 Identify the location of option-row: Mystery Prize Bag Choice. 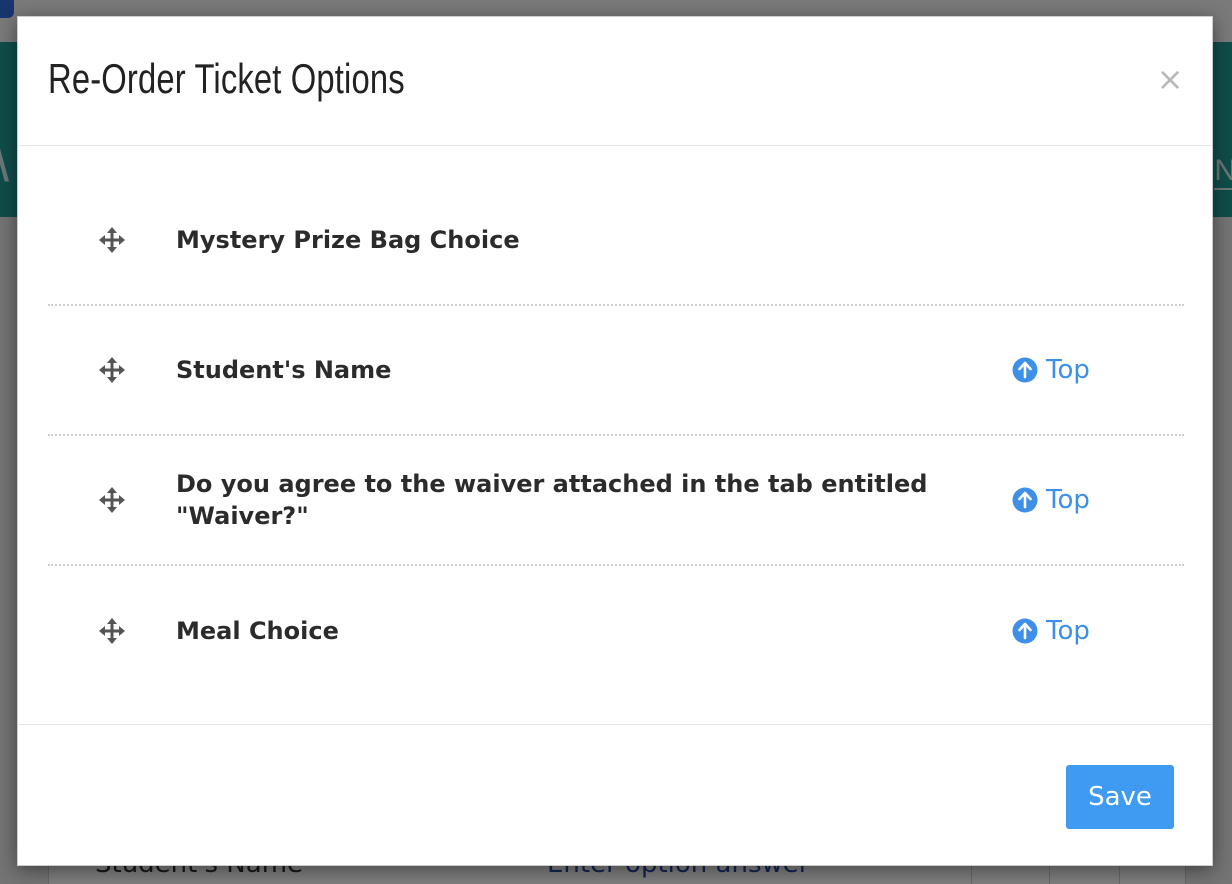
(616, 241).